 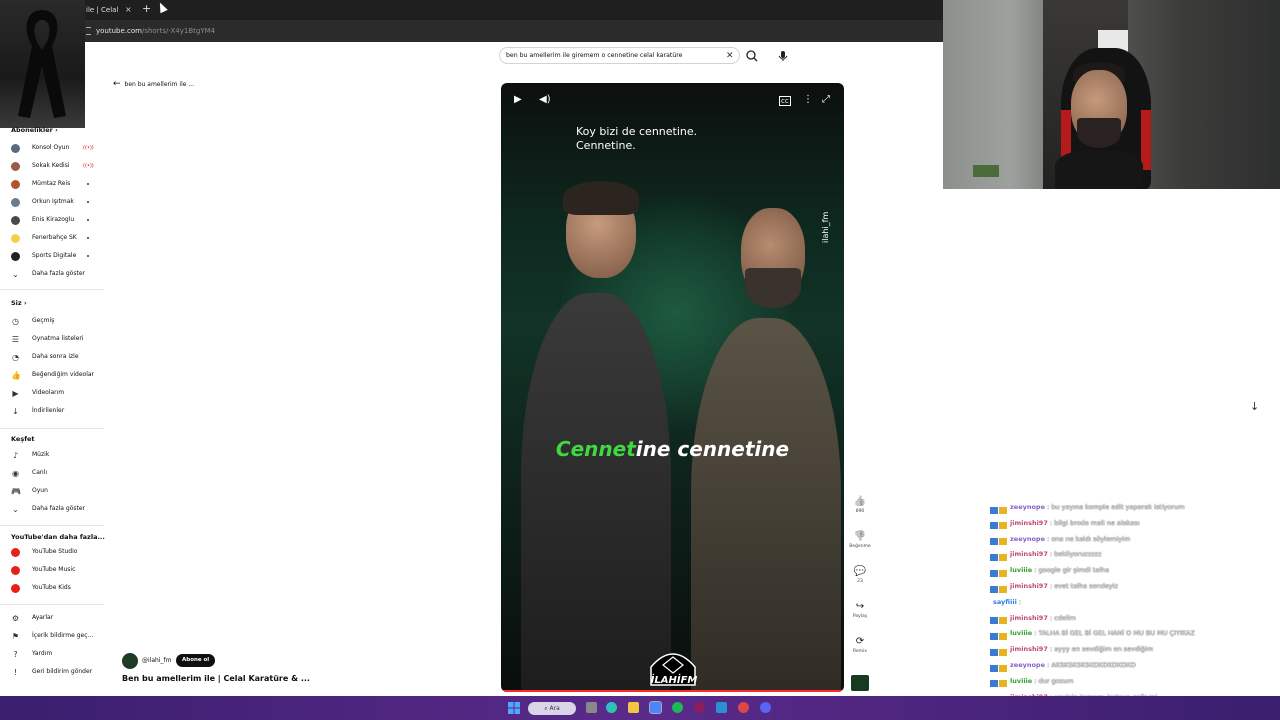 What do you see at coordinates (826, 100) in the screenshot?
I see `fullscreen-icon: ⤢` at bounding box center [826, 100].